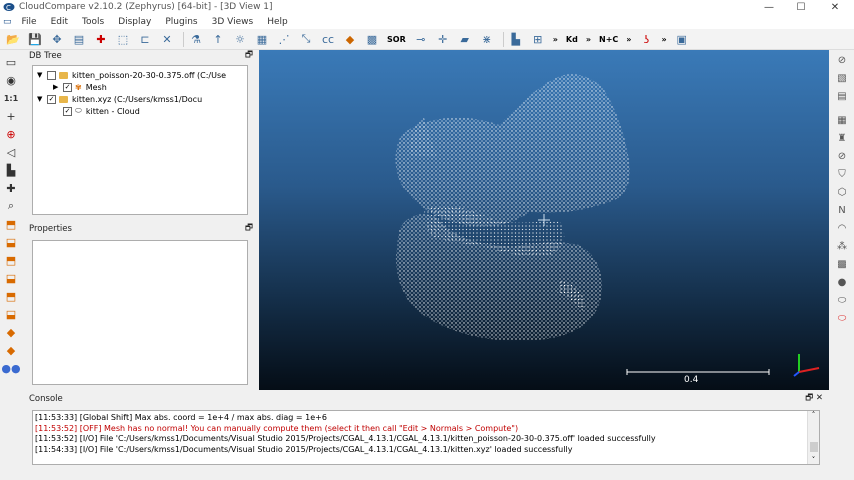 The image size is (854, 480). I want to click on histogram-icon: ▙, so click(516, 39).